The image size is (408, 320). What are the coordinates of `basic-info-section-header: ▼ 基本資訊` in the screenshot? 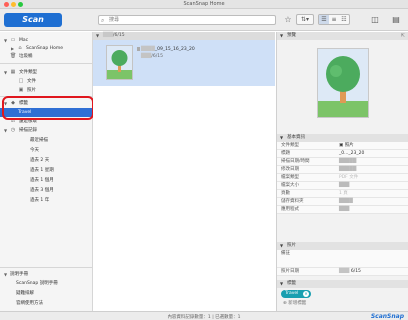 It's located at (342, 138).